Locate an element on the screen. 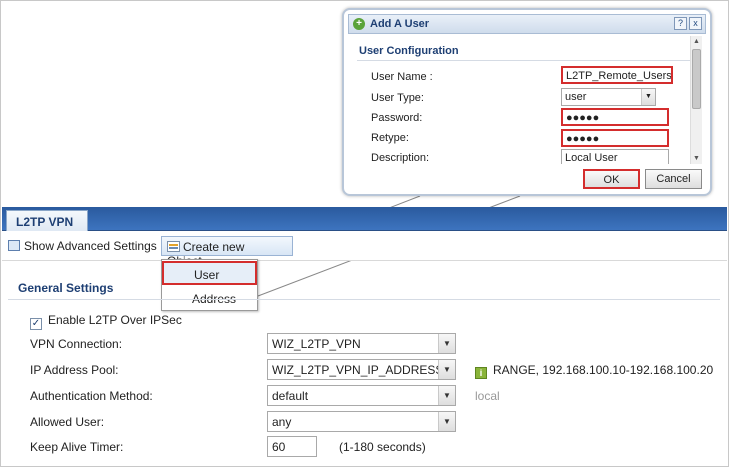  enable-l2tp-checkbox: ✓ is located at coordinates (36, 324).